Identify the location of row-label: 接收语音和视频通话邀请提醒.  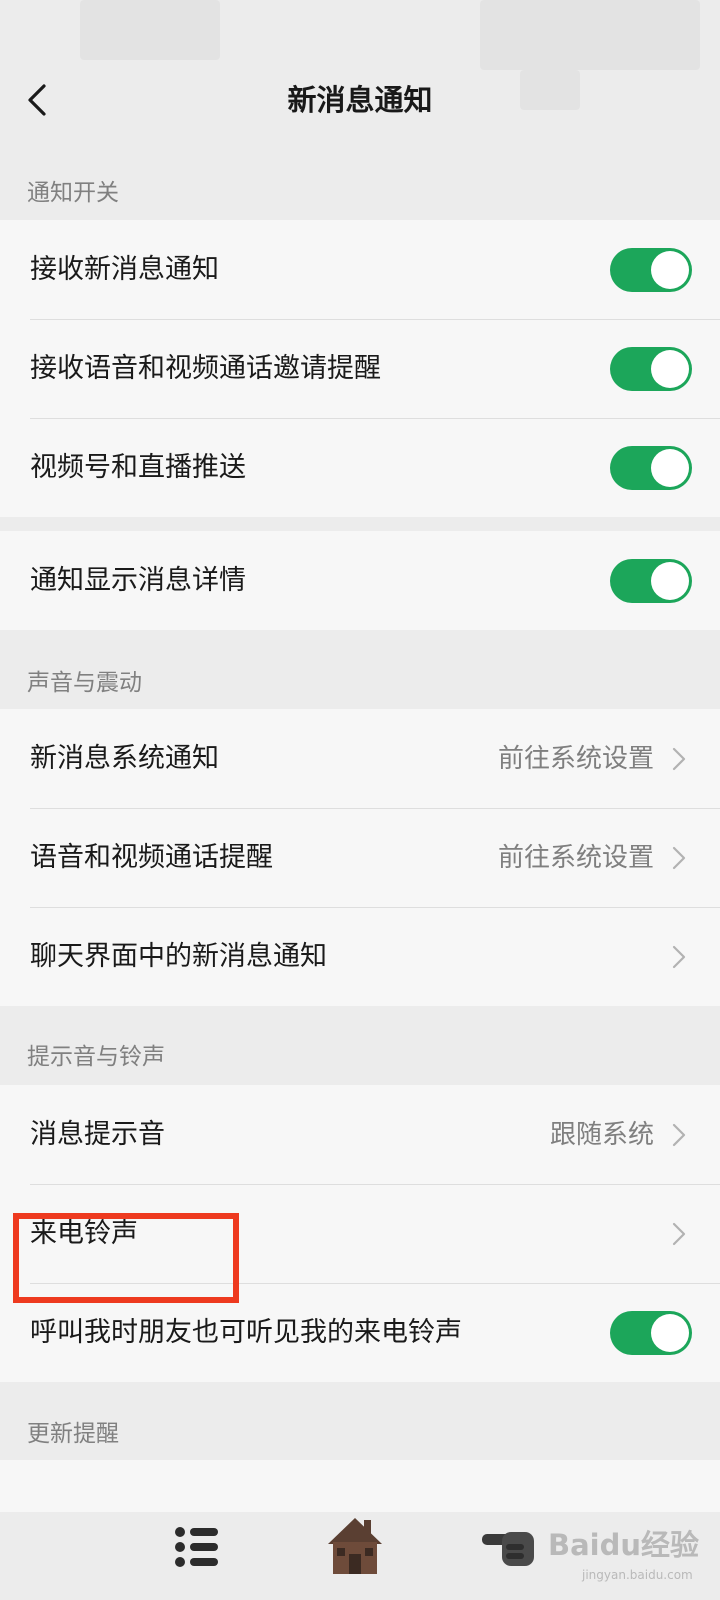
(205, 368).